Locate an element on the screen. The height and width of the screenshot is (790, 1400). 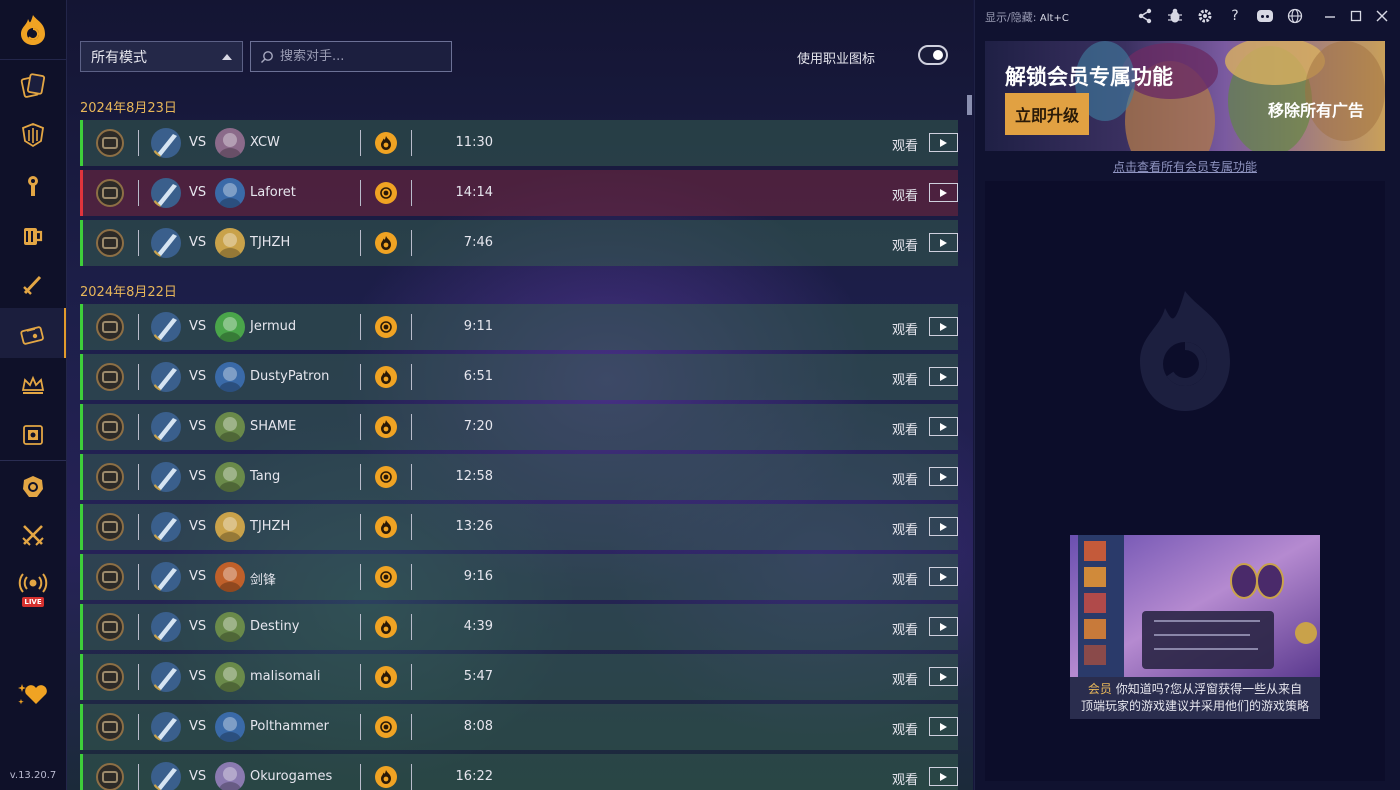
sidebar-item-decks is located at coordinates (33, 135).